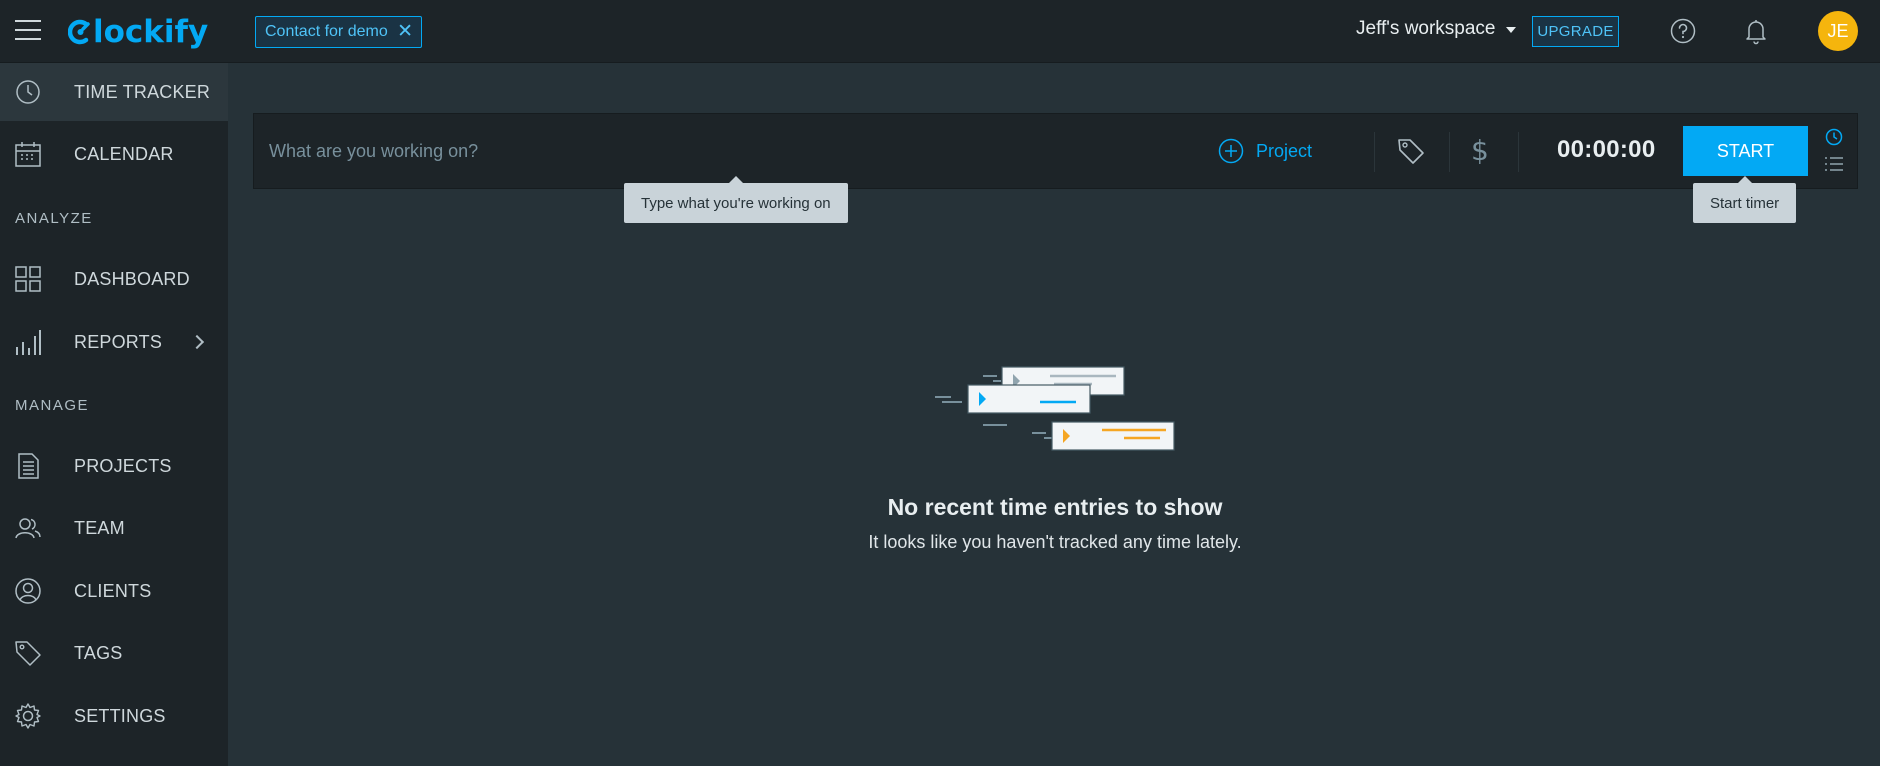 The height and width of the screenshot is (766, 1880). I want to click on sidebar-item-settings: SETTINGS, so click(114, 716).